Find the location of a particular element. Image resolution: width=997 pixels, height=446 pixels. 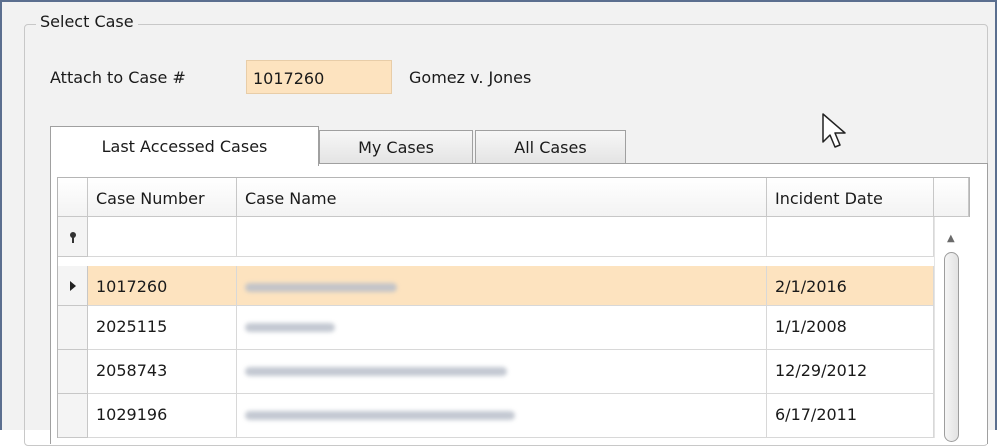

header-indicator-cell is located at coordinates (73, 197).